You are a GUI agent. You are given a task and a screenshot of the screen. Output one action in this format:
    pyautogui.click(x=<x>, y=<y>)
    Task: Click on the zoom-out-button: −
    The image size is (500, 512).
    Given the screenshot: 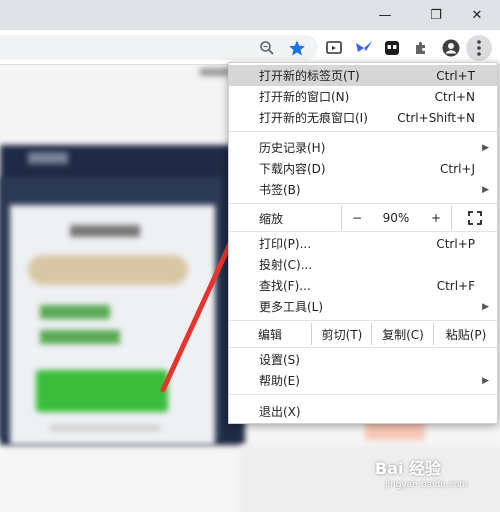 What is the action you would take?
    pyautogui.click(x=356, y=218)
    